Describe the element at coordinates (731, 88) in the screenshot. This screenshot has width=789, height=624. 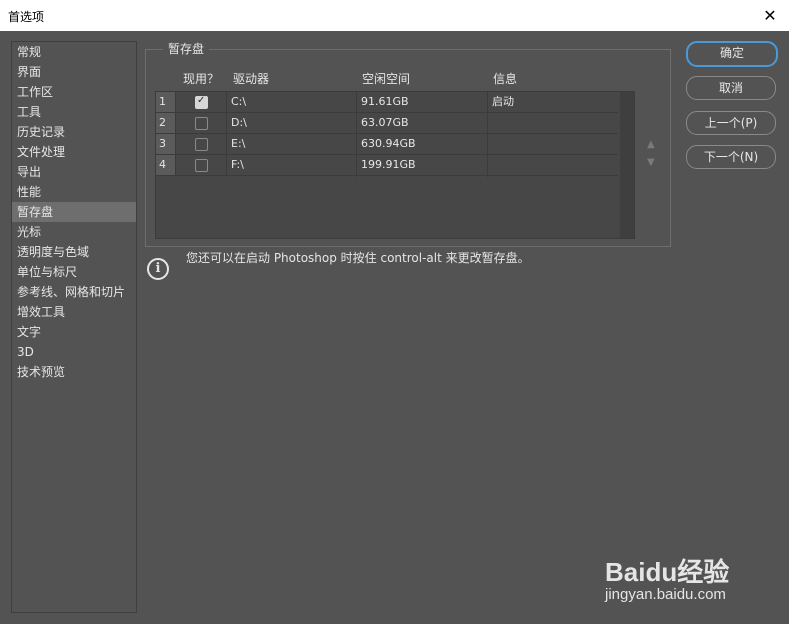
I see `cancel-button: 取消` at that location.